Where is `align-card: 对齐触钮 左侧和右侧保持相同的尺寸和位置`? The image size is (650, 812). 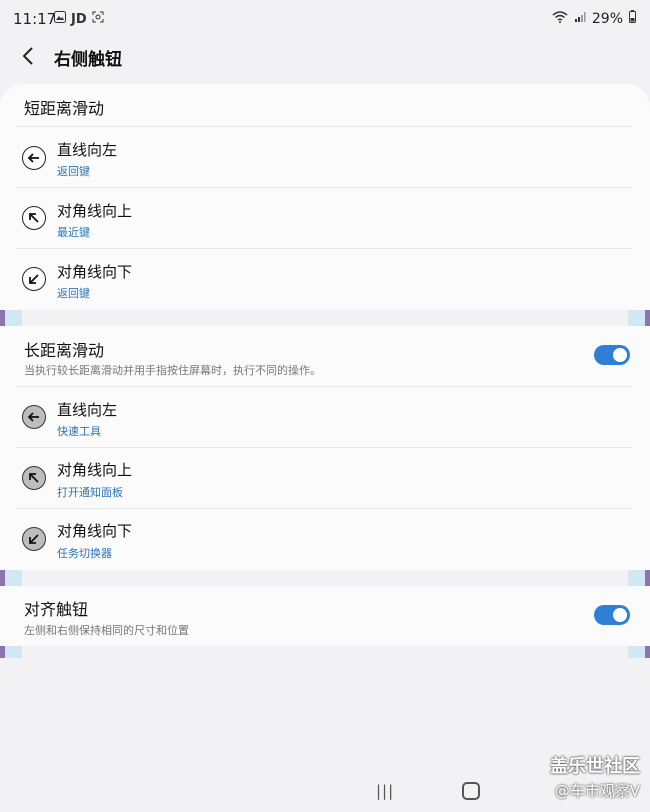
align-card: 对齐触钮 左侧和右侧保持相同的尺寸和位置 is located at coordinates (325, 616).